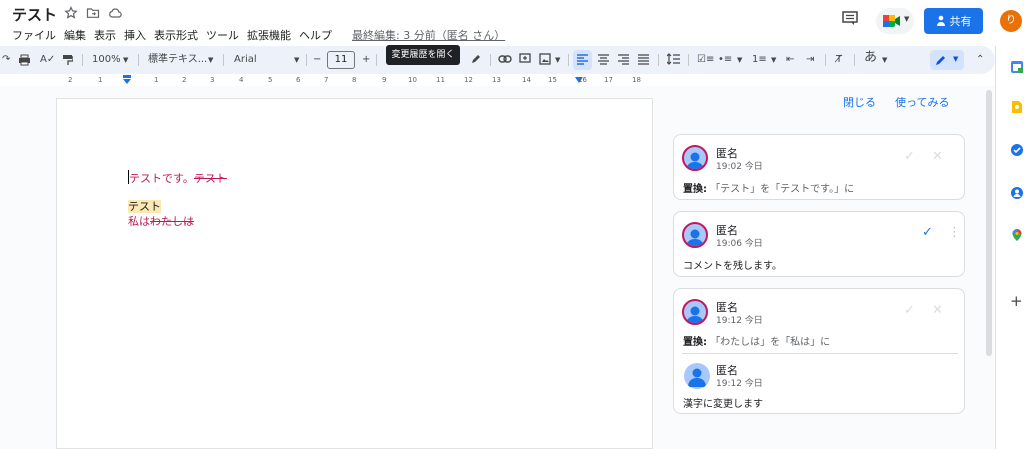 The height and width of the screenshot is (449, 1024). What do you see at coordinates (1017, 107) in the screenshot?
I see `keep-icon` at bounding box center [1017, 107].